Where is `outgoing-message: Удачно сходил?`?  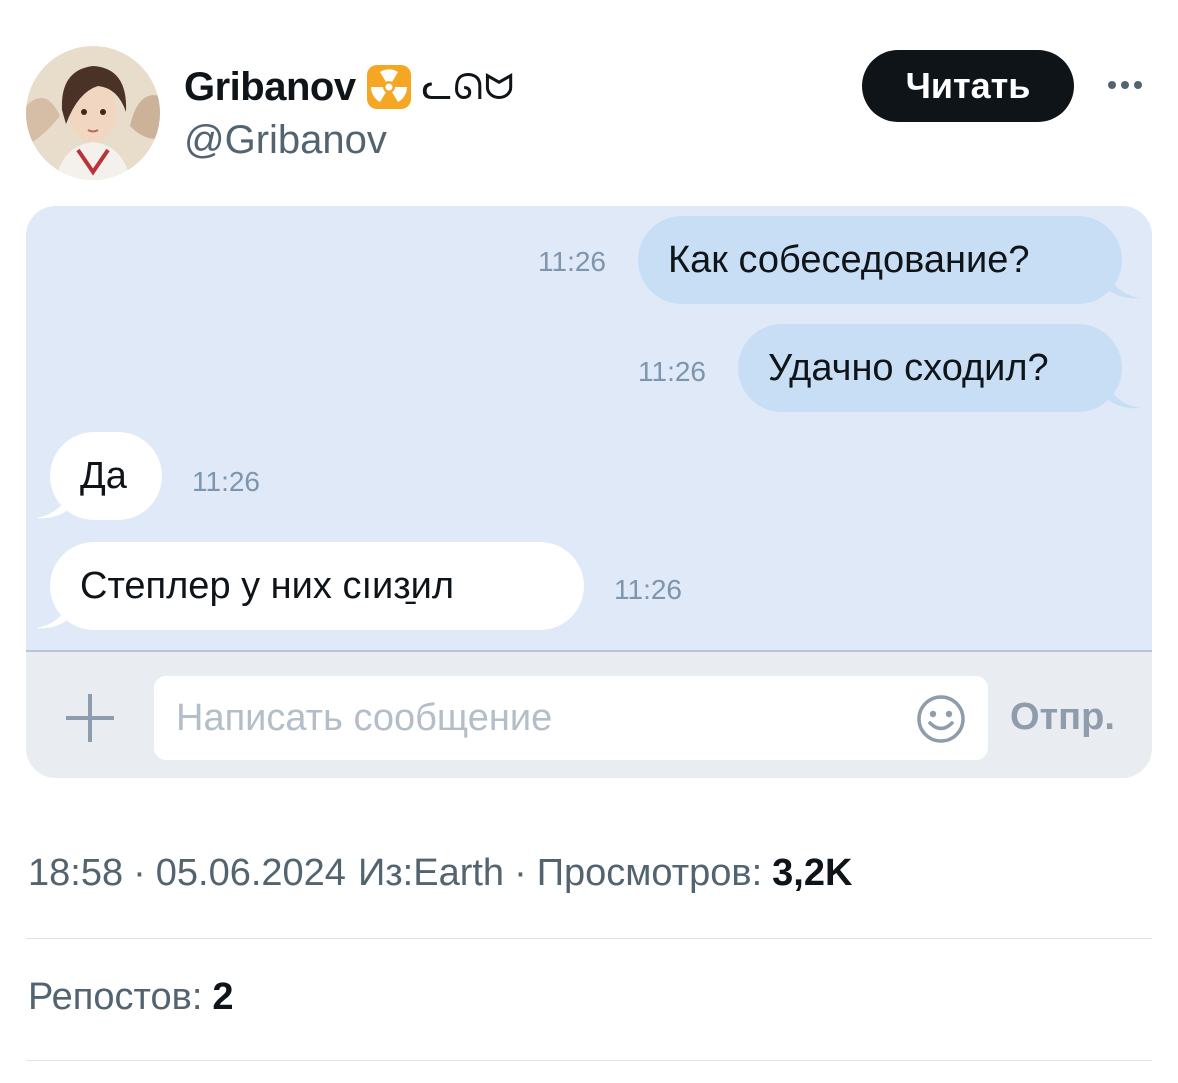
outgoing-message: Удачно сходил? is located at coordinates (930, 368).